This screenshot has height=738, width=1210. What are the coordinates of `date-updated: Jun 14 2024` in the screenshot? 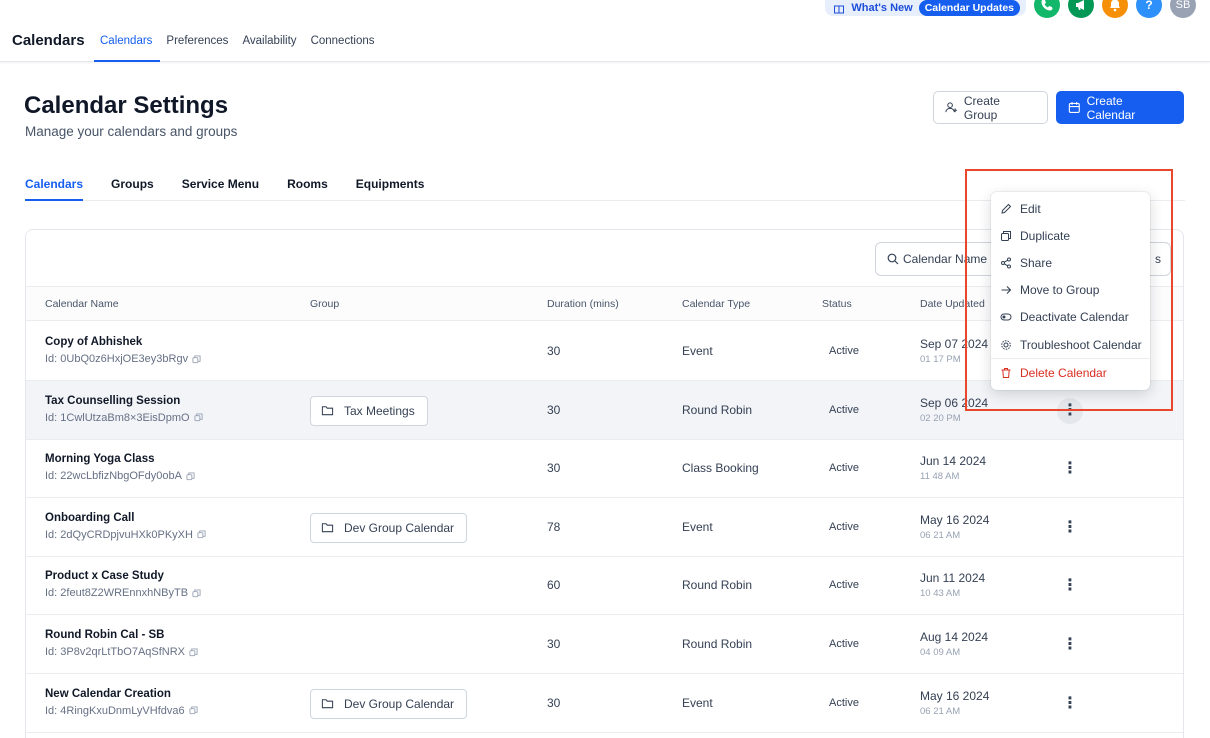 It's located at (953, 461).